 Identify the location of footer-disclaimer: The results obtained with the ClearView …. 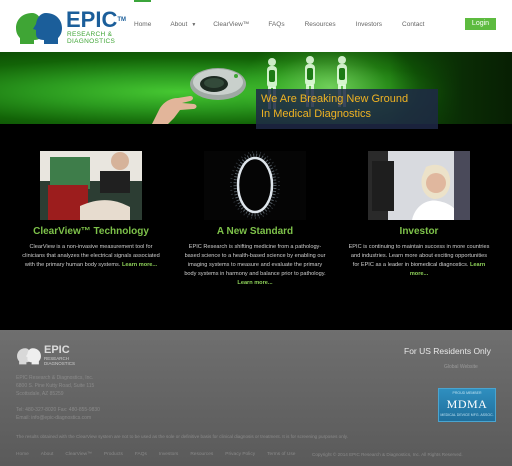
(182, 436).